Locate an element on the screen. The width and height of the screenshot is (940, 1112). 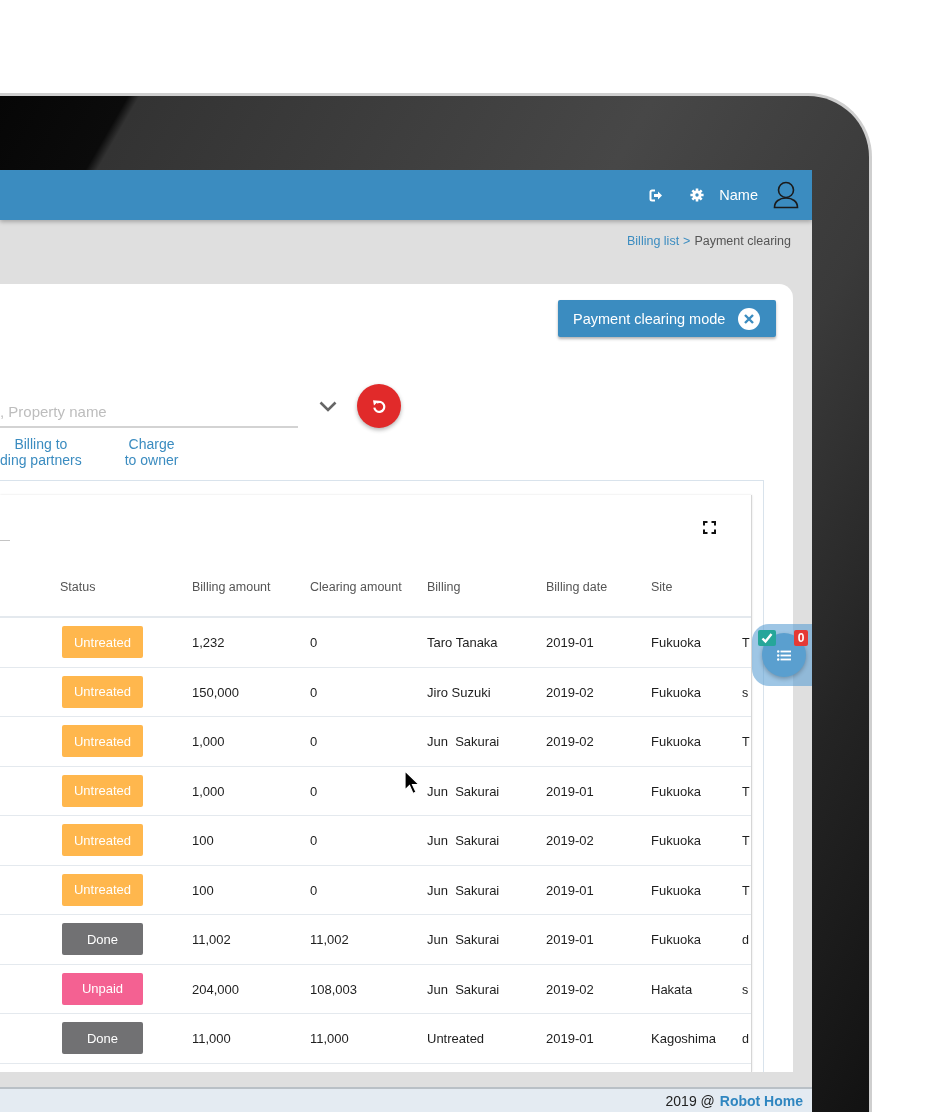
status-badge: Unpaid is located at coordinates (102, 988).